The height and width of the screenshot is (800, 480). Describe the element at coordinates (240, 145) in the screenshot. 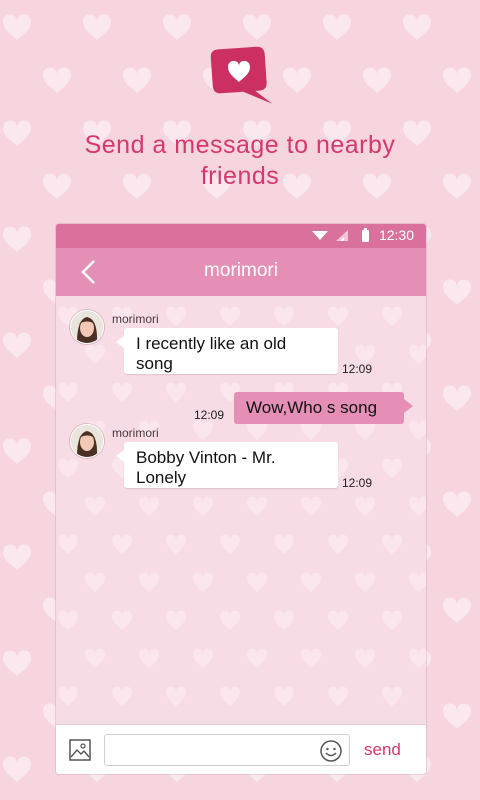

I see `headline-line1: Send a message to nearby` at that location.